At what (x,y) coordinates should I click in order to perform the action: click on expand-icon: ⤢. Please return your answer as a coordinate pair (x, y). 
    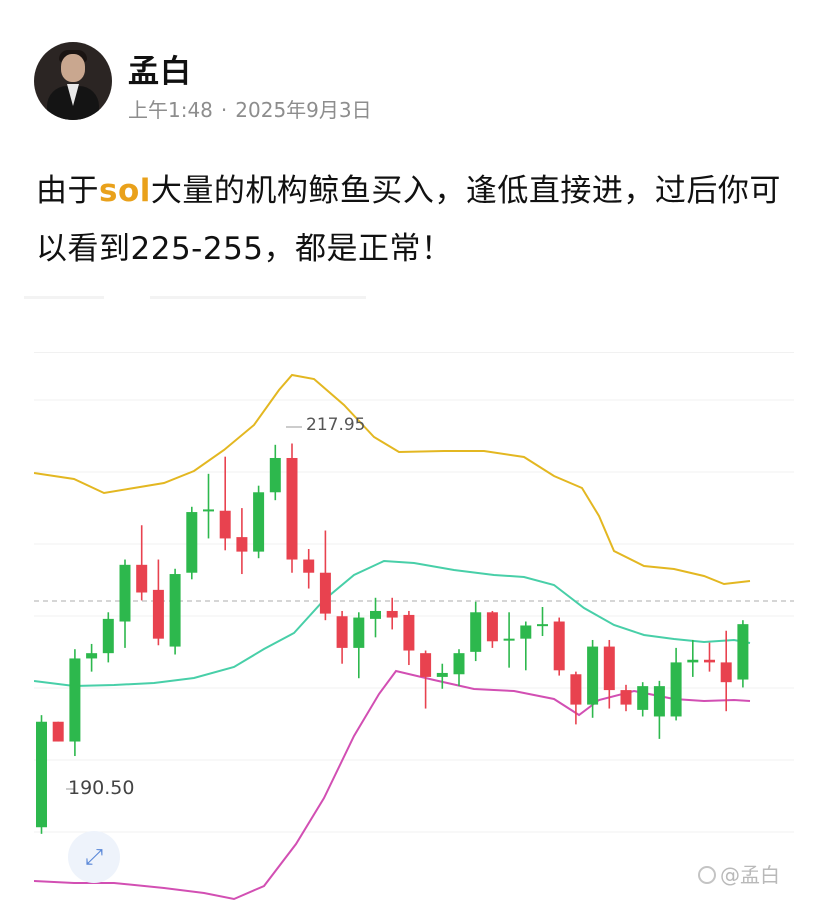
    Looking at the image, I should click on (94, 857).